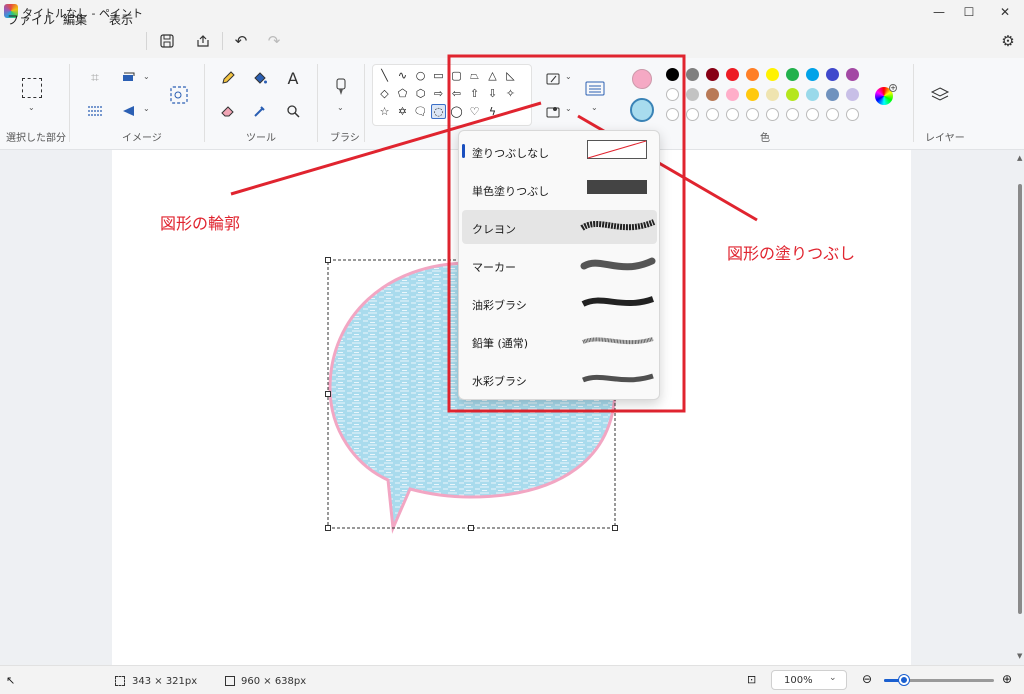  I want to click on selection-size: 343 × 321px, so click(165, 681).